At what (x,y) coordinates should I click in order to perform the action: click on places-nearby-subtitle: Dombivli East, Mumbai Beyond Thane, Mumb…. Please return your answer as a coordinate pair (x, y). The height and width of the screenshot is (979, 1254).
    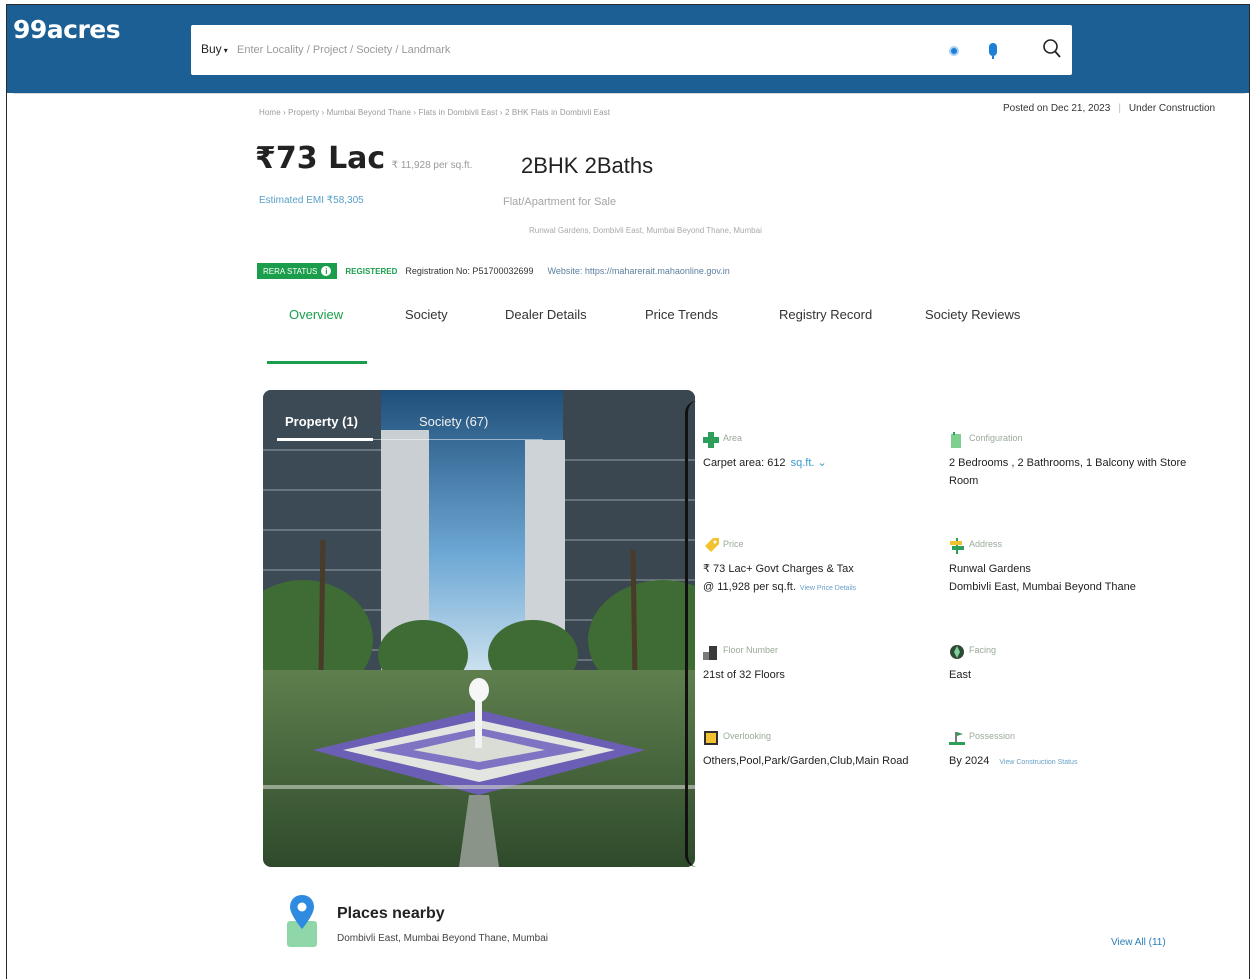
    Looking at the image, I should click on (443, 938).